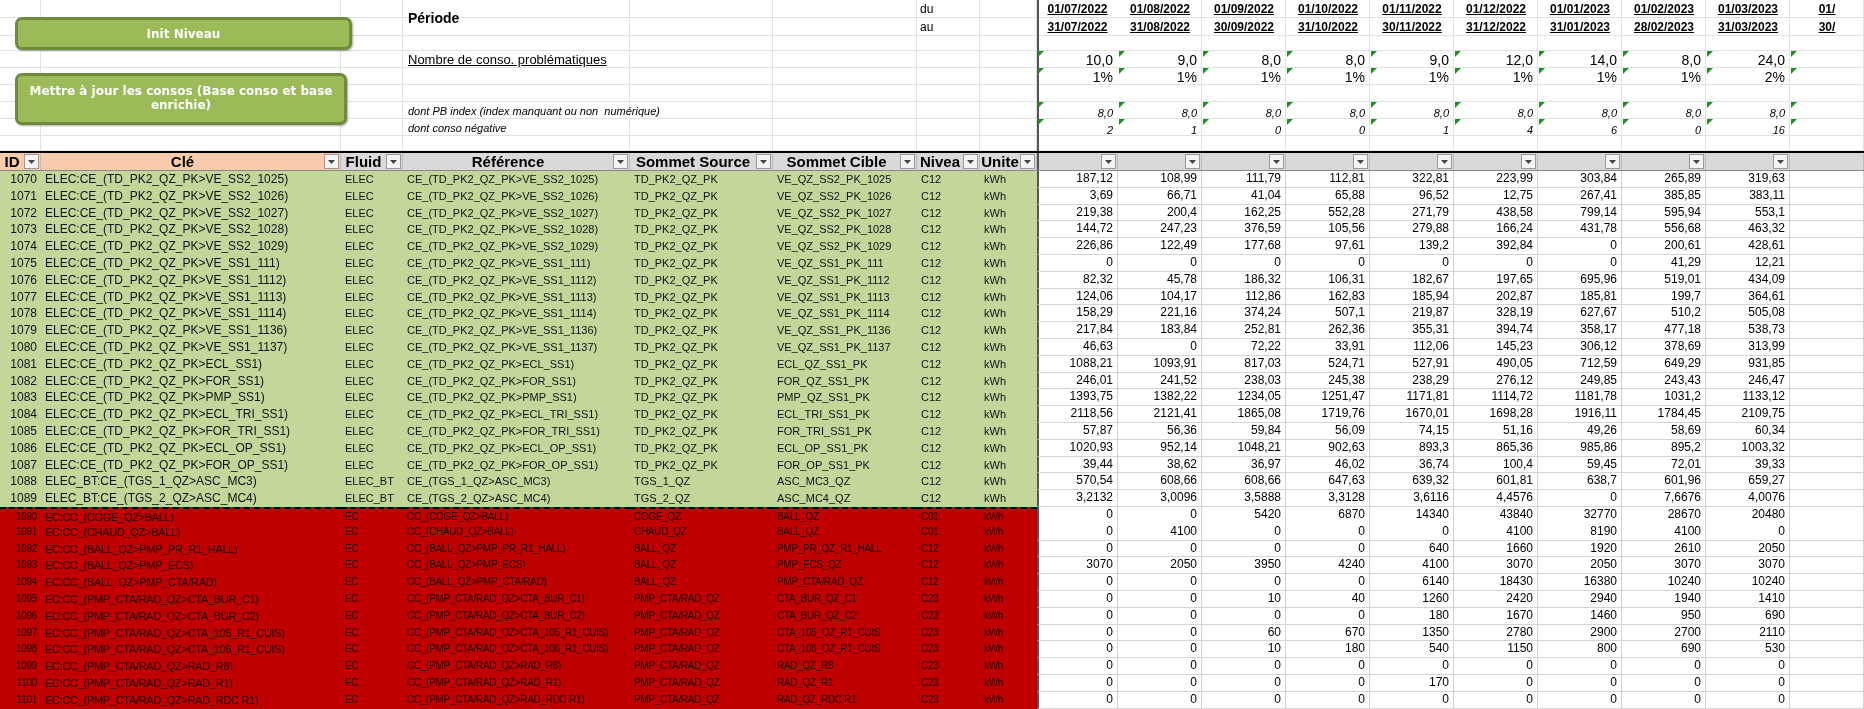  What do you see at coordinates (167, 414) in the screenshot?
I see `table-cell-text: ELEC:CE_(TD_PK2_QZ_PK>ECL_TRI_SS1)` at bounding box center [167, 414].